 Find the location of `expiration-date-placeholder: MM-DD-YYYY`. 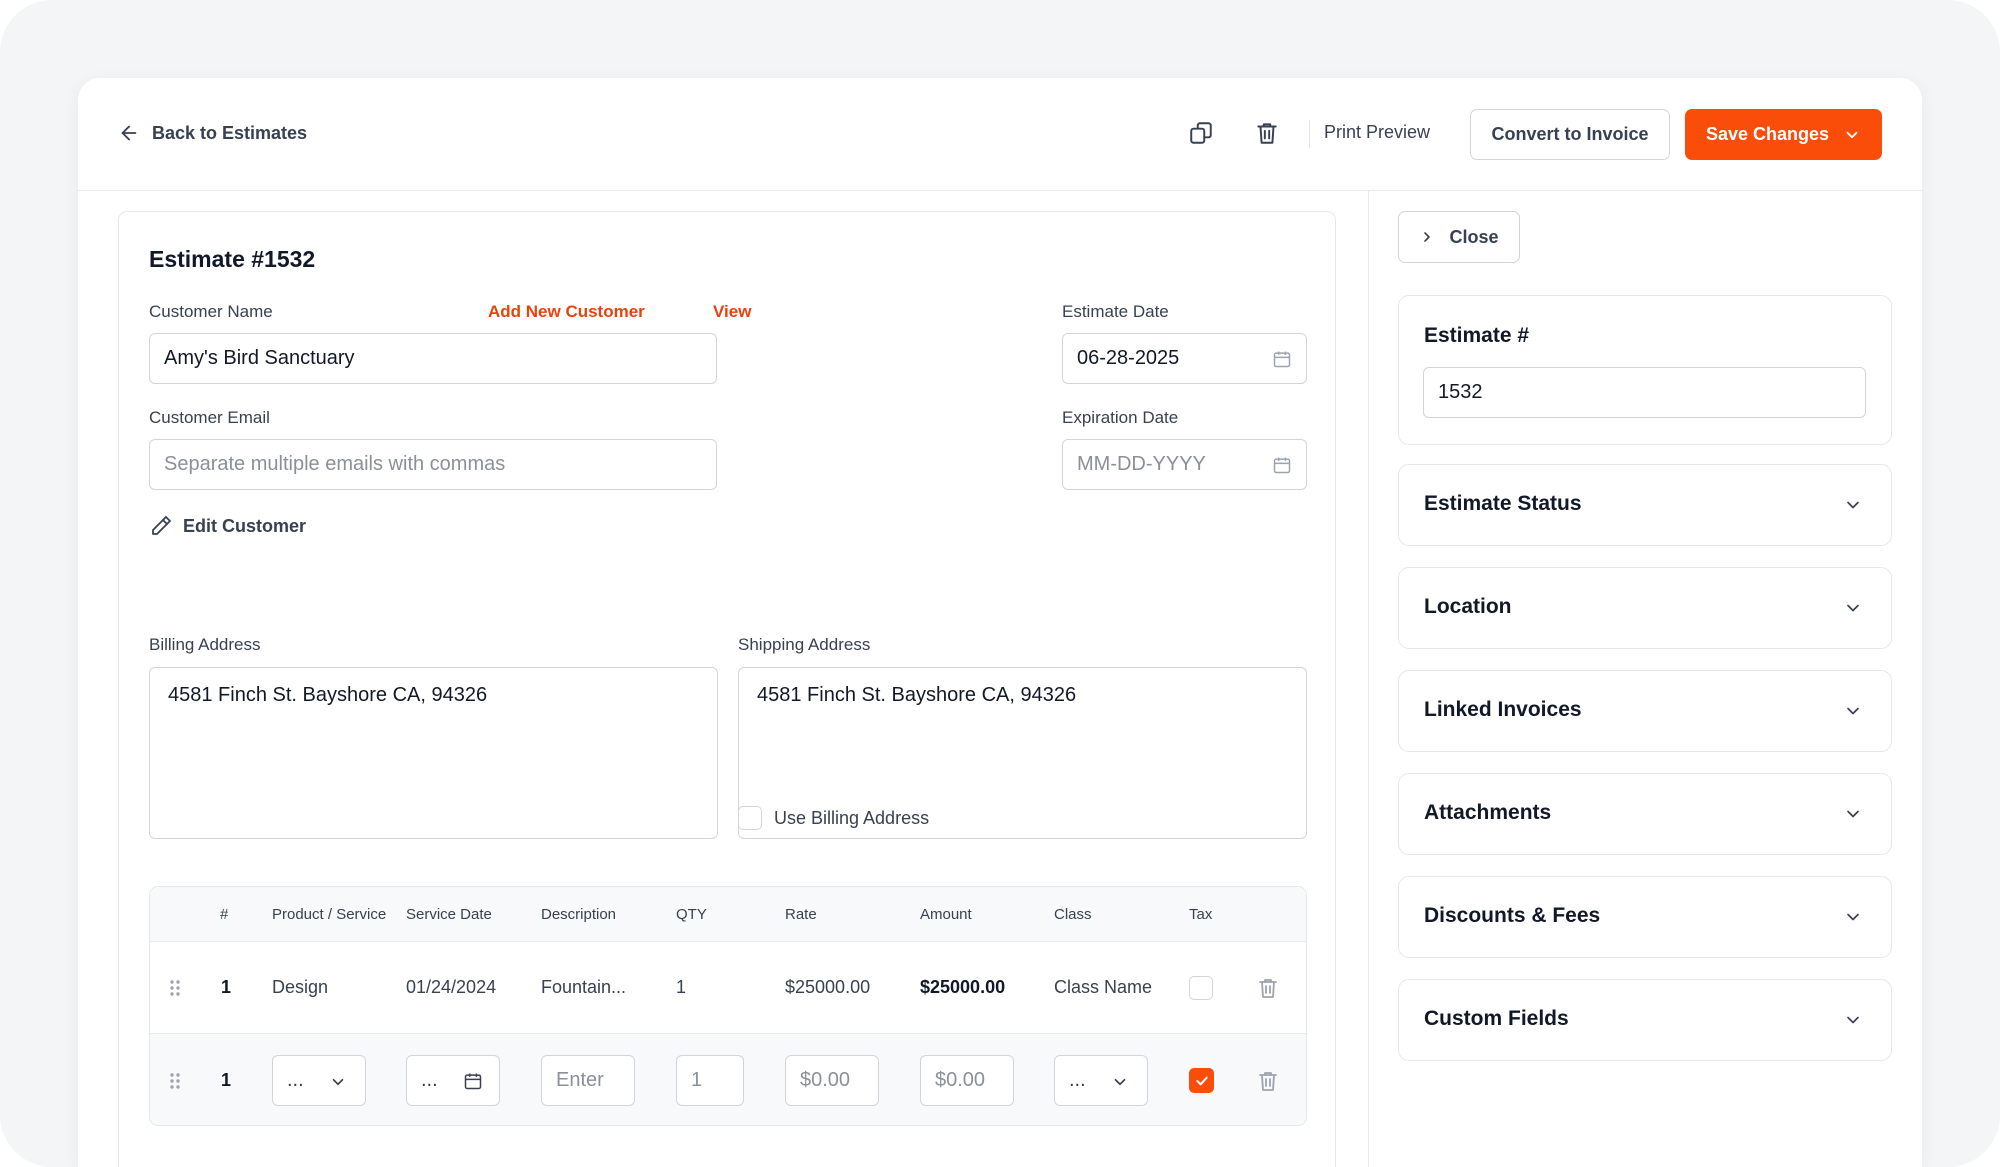

expiration-date-placeholder: MM-DD-YYYY is located at coordinates (1141, 464).